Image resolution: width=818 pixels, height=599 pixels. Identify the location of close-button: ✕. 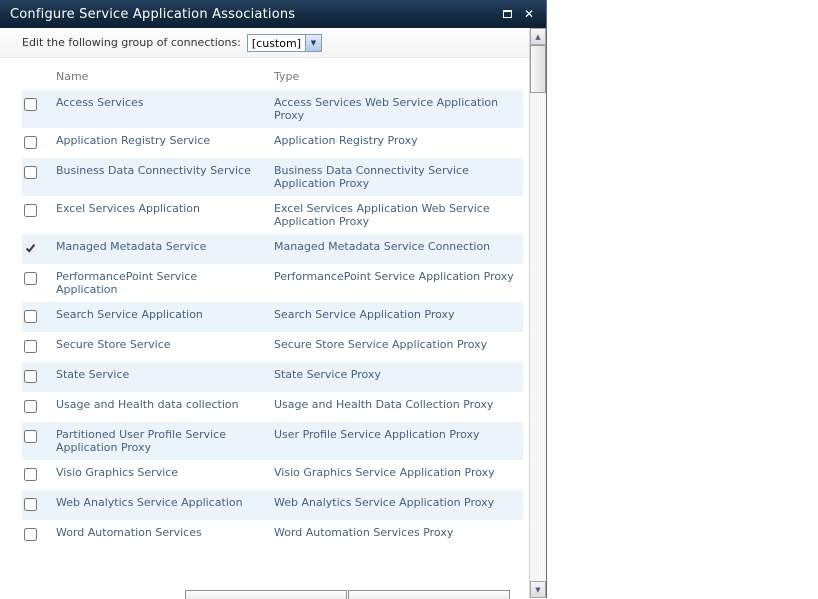
(529, 14).